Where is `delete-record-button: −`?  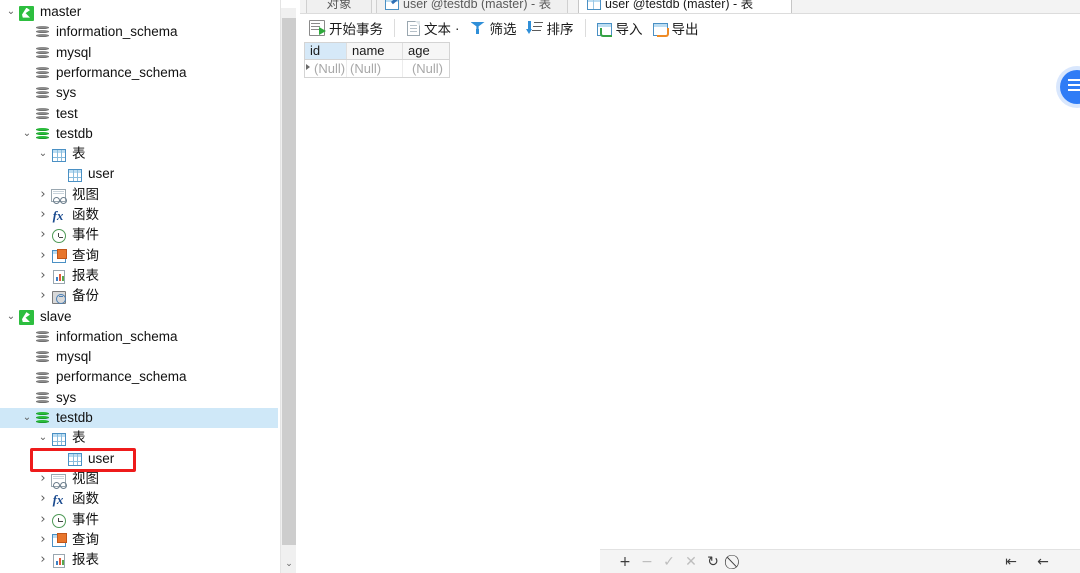 delete-record-button: − is located at coordinates (647, 562).